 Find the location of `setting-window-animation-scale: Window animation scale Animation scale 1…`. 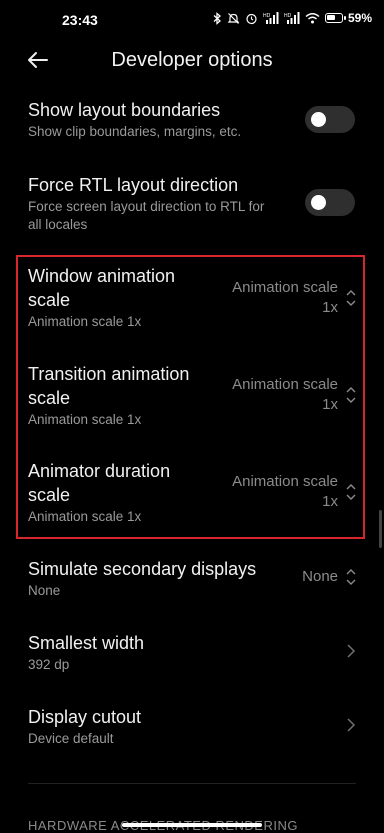

setting-window-animation-scale: Window animation scale Animation scale 1… is located at coordinates (101, 297).